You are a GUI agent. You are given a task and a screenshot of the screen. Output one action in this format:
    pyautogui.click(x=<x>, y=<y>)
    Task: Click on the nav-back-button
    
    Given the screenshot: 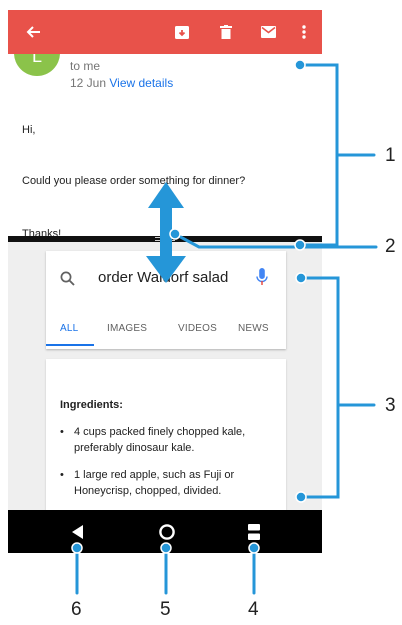 What is the action you would take?
    pyautogui.click(x=78, y=531)
    